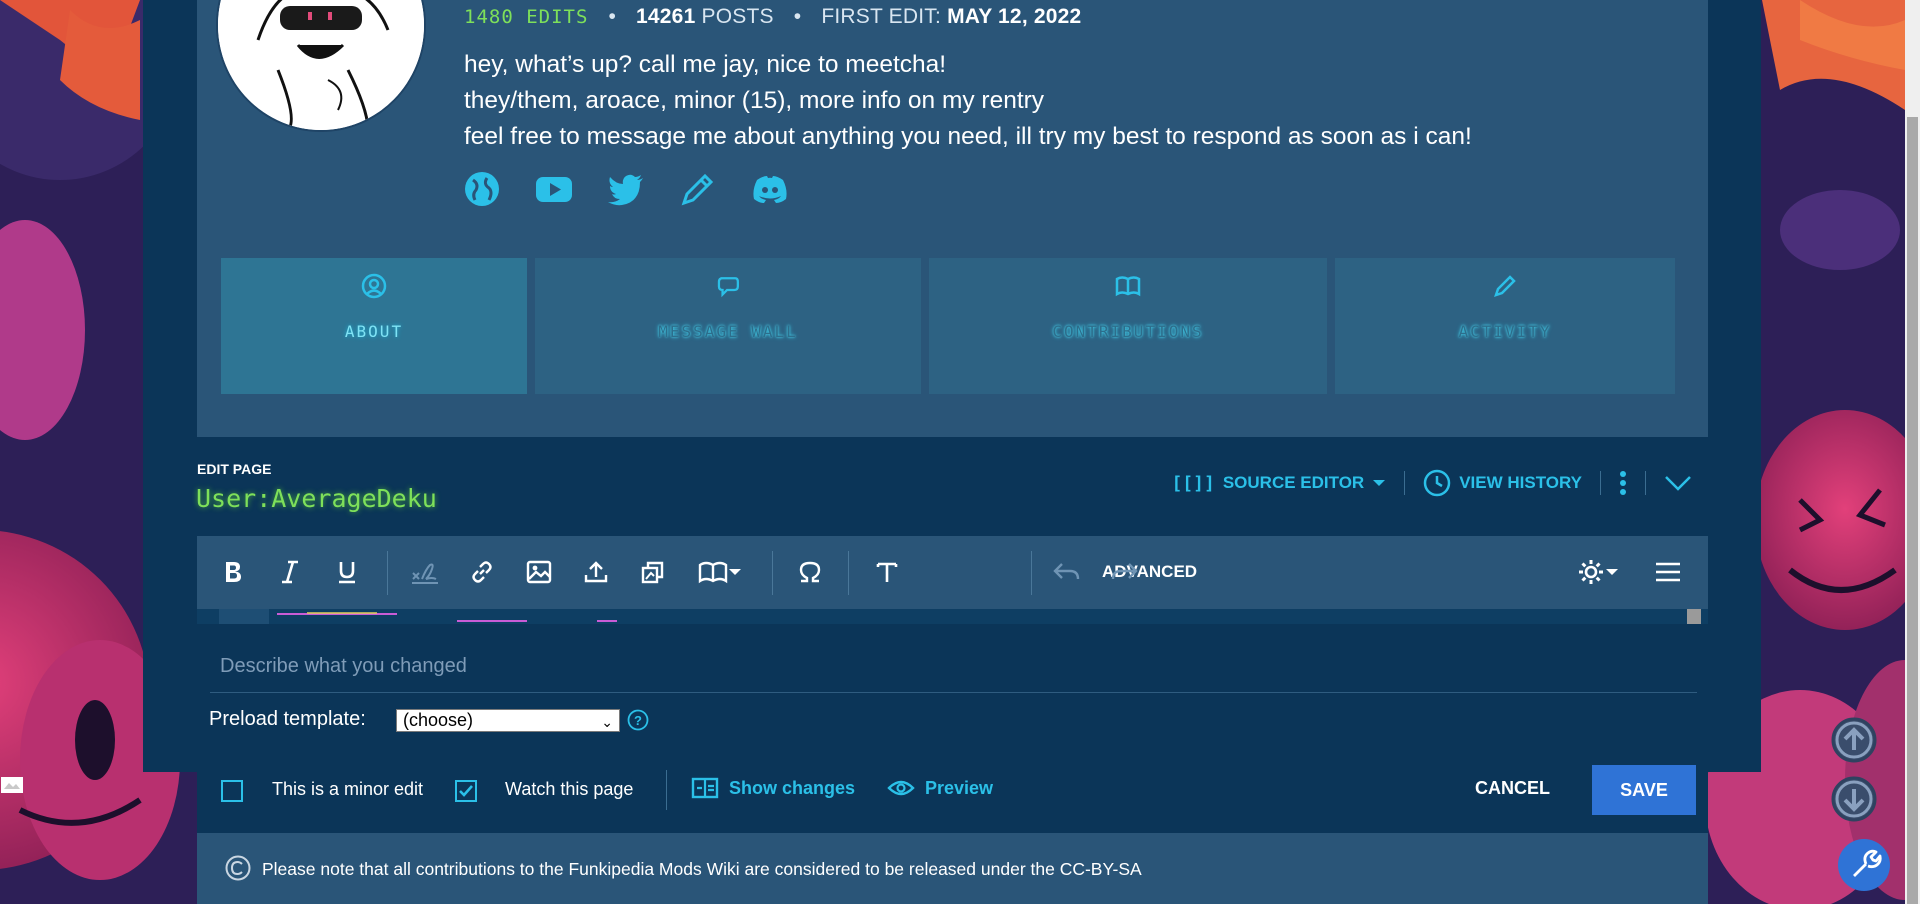  Describe the element at coordinates (1293, 482) in the screenshot. I see `source-editor-label: SOURCE EDITOR` at that location.